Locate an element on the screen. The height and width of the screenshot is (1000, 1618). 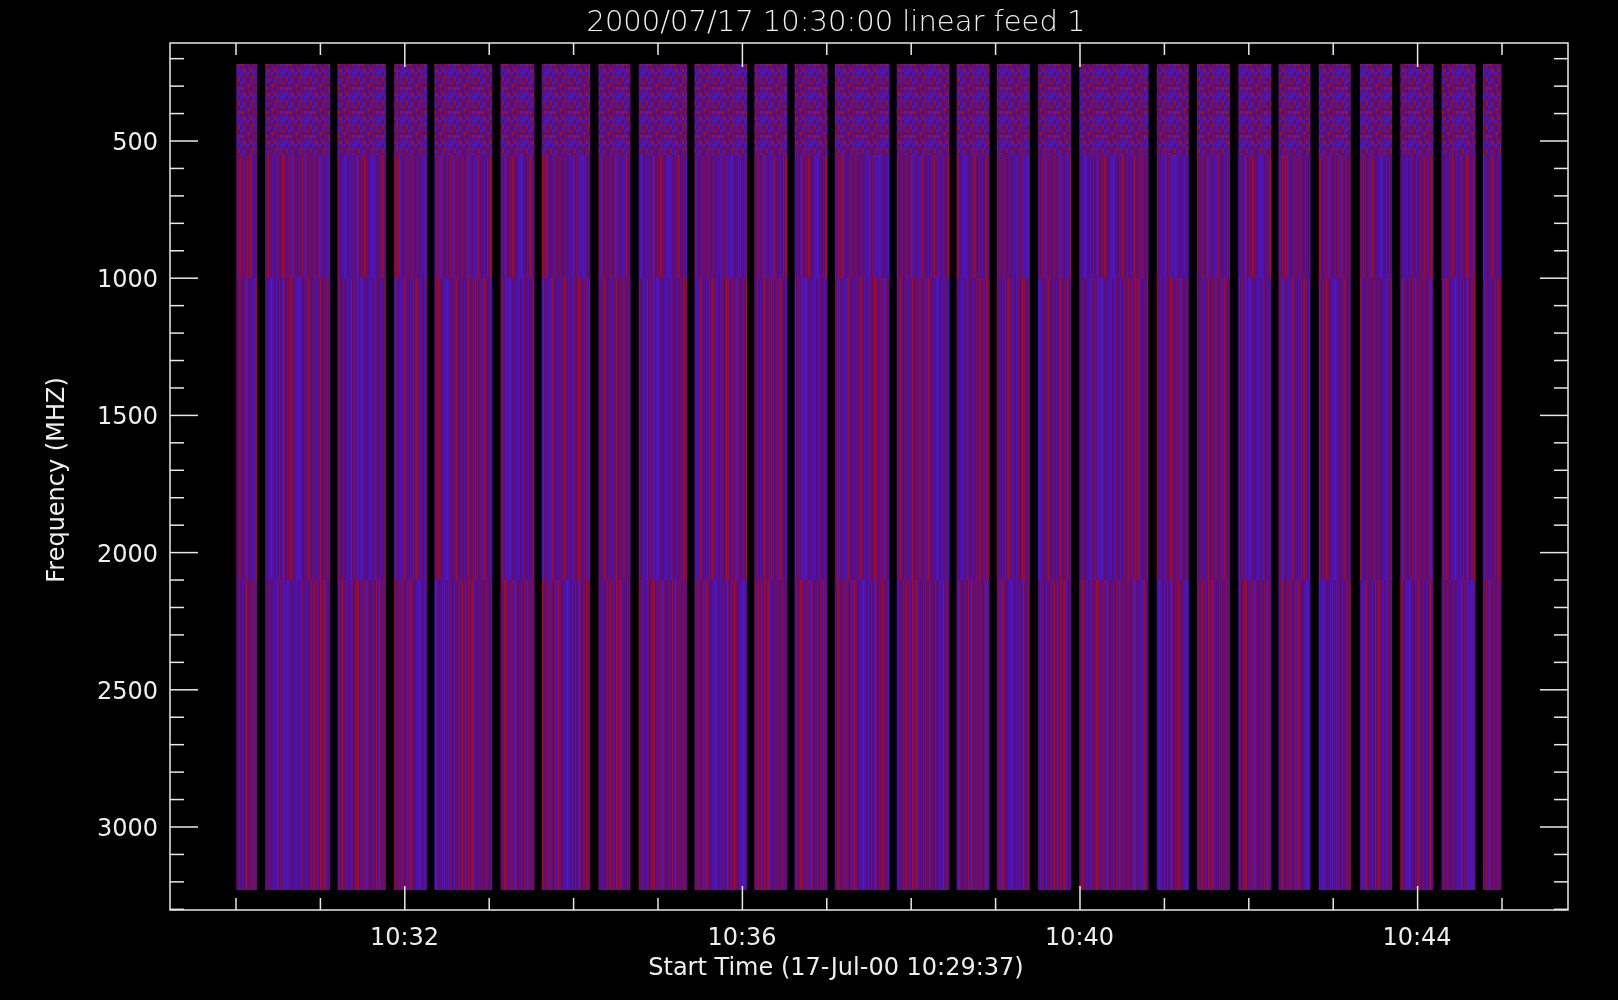
axis-label: Frequency (MHZ) is located at coordinates (56, 480).